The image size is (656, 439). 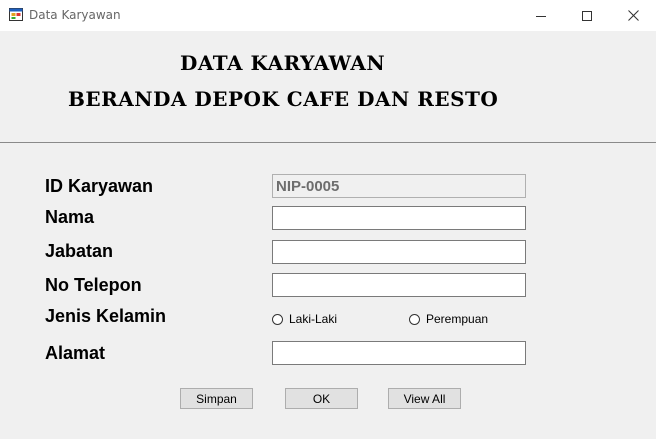 I want to click on alamat-field, so click(x=399, y=353).